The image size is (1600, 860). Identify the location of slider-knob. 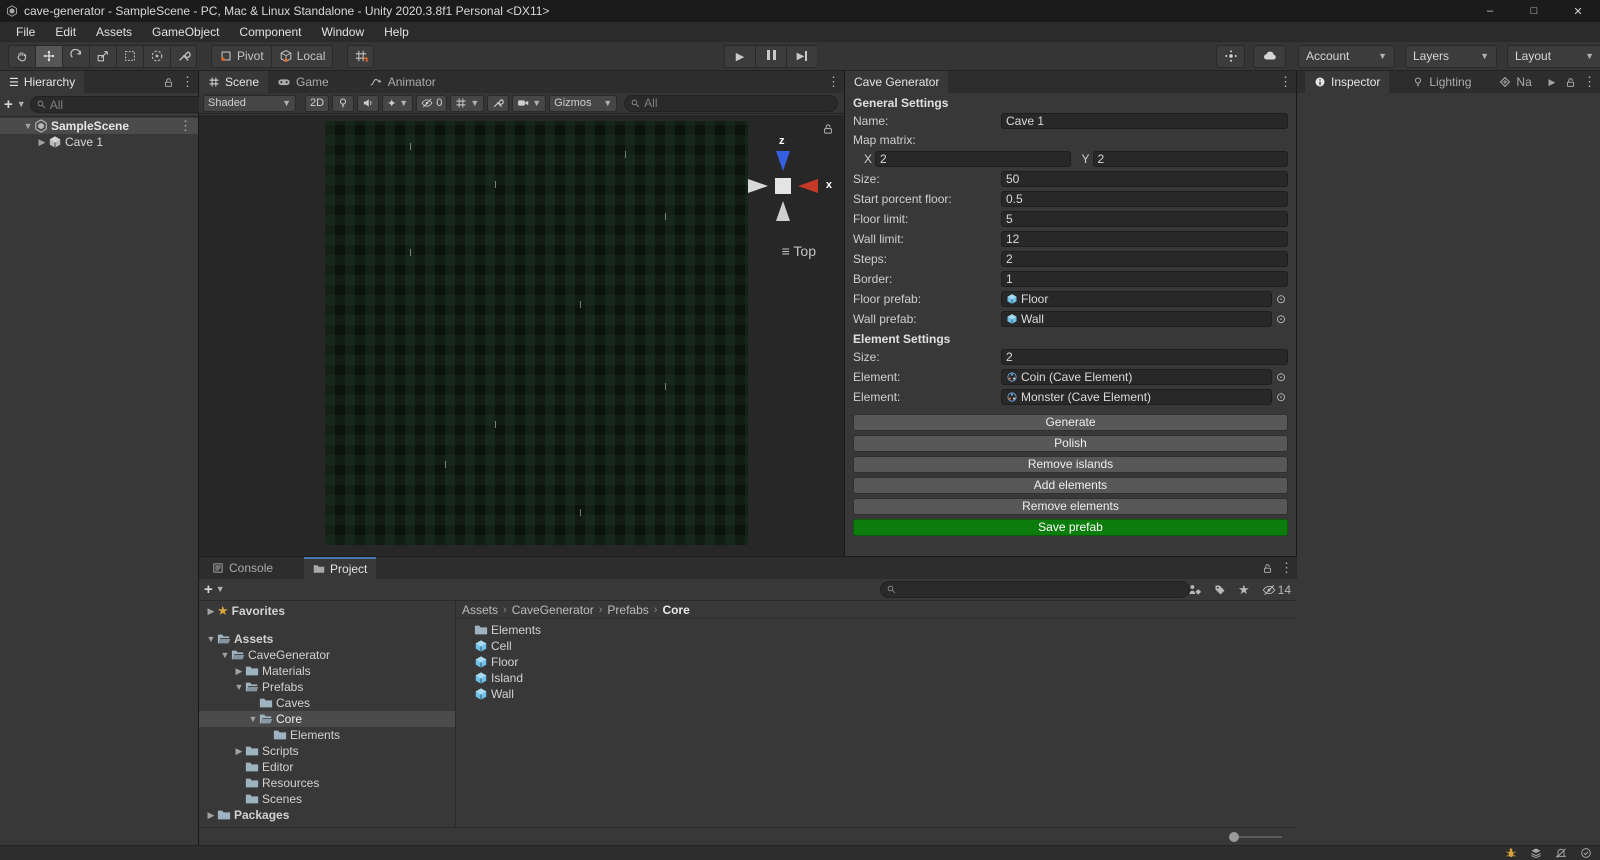
(1234, 837).